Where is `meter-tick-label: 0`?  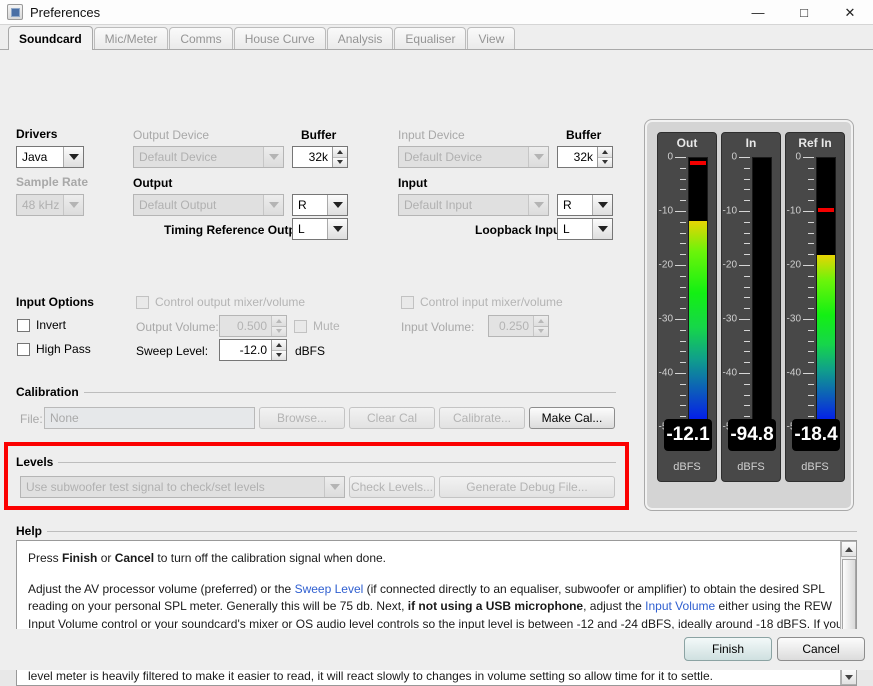
meter-tick-label: 0 is located at coordinates (725, 157).